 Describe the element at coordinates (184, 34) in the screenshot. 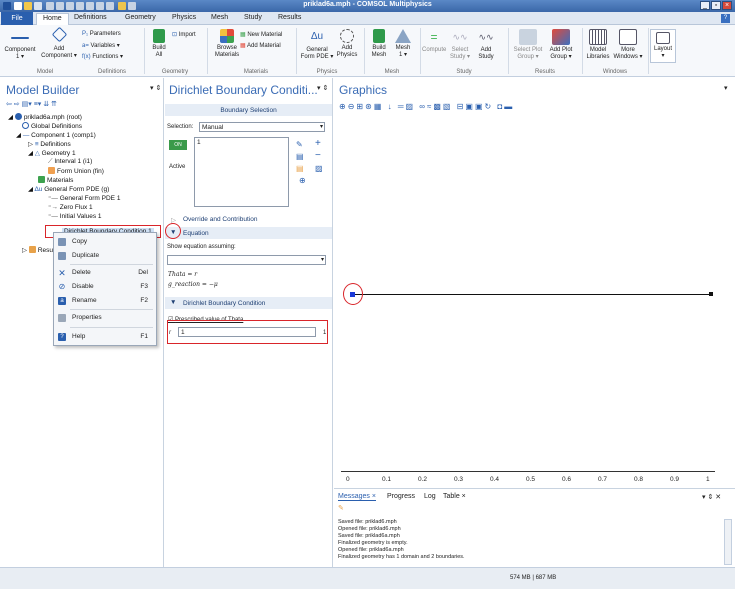

I see `import-button: ⊡ Import` at that location.